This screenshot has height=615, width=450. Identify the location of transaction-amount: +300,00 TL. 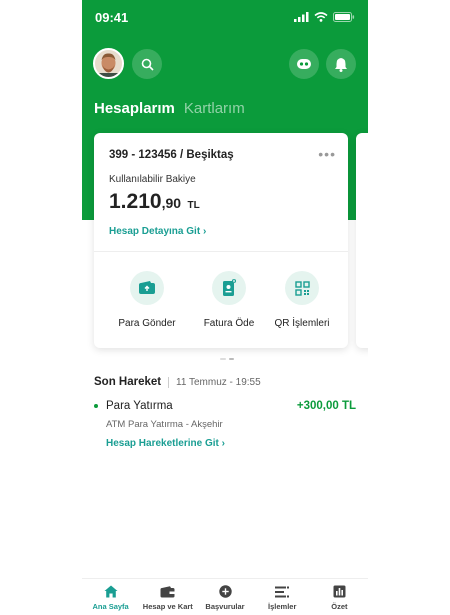
(326, 406).